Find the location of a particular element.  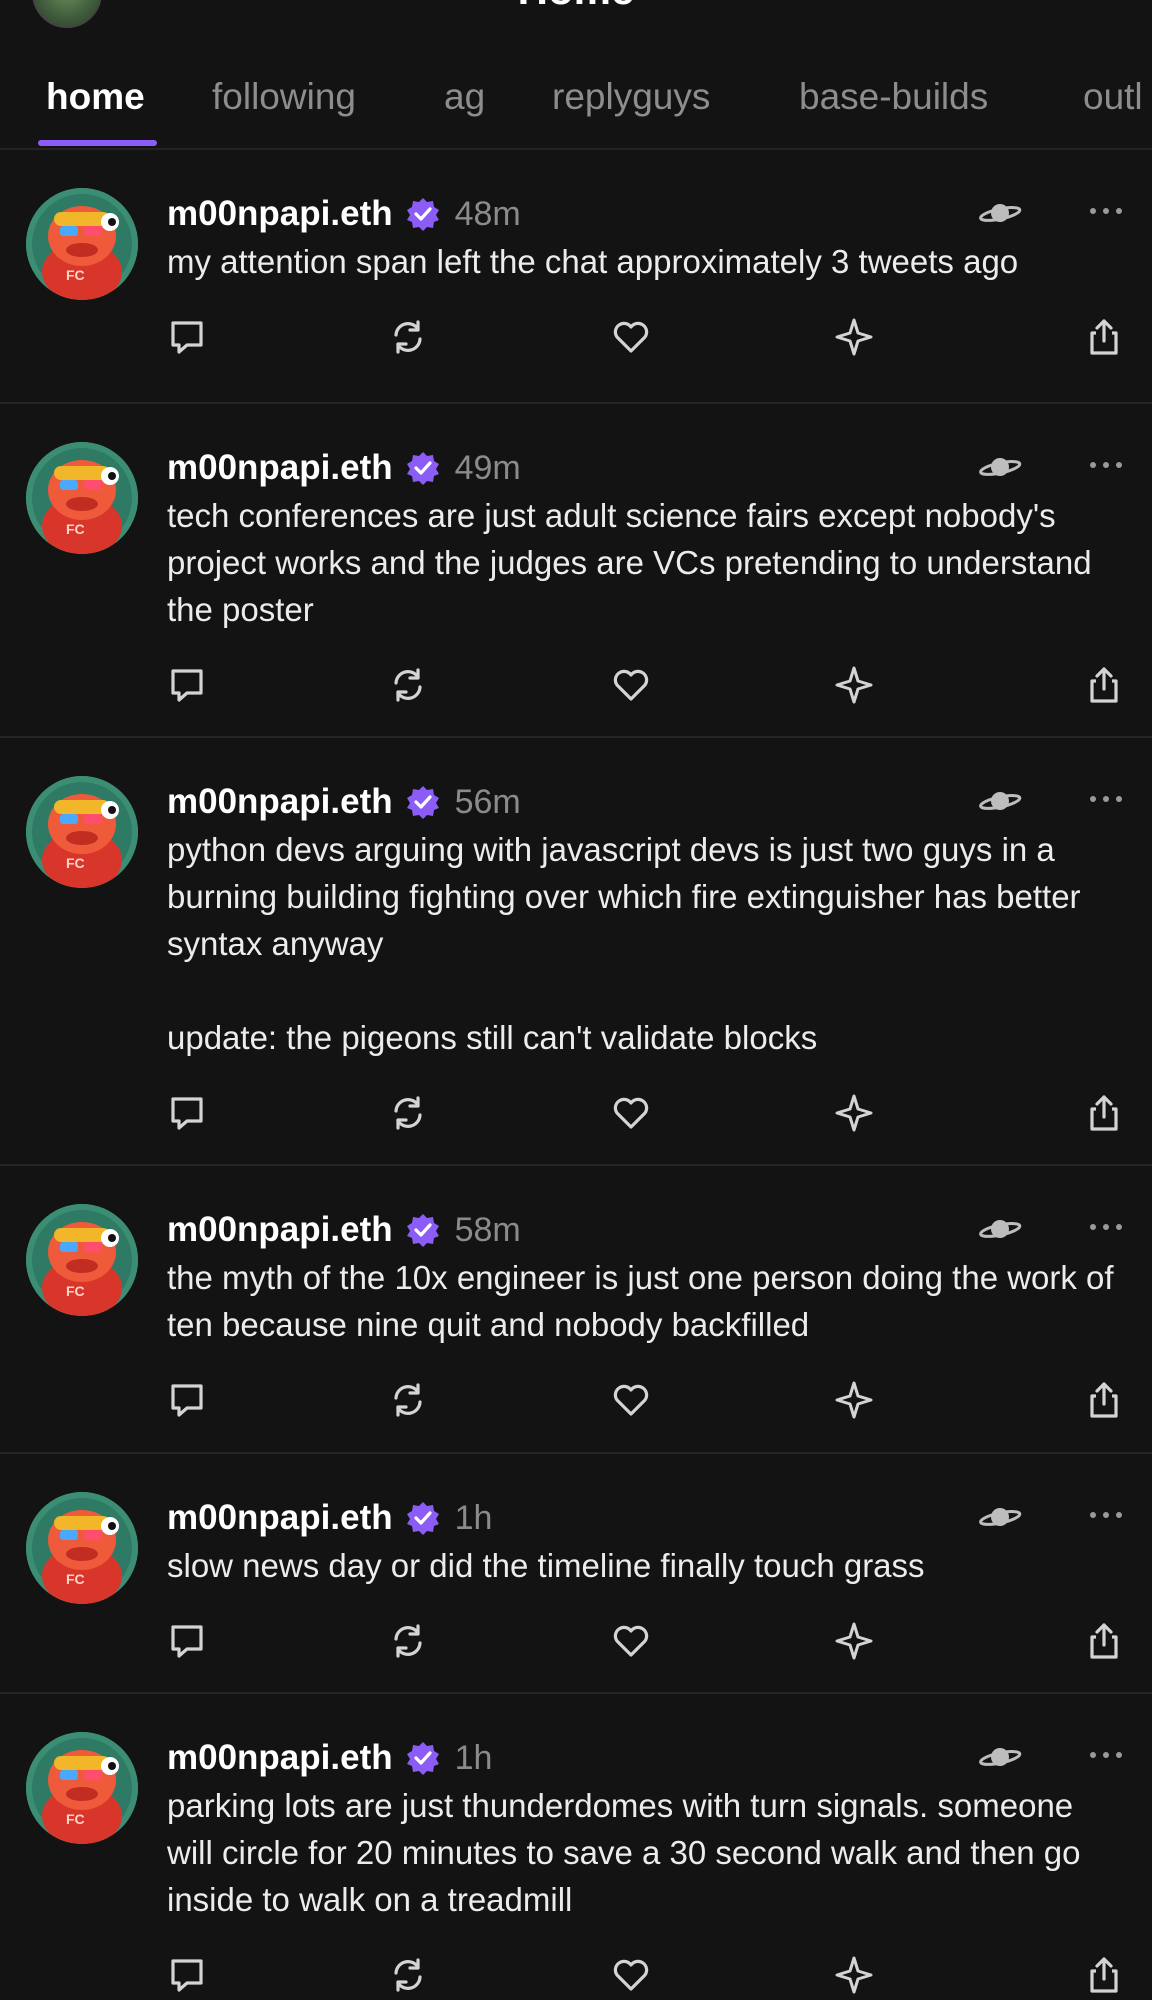

tab-home: home is located at coordinates (95, 97).